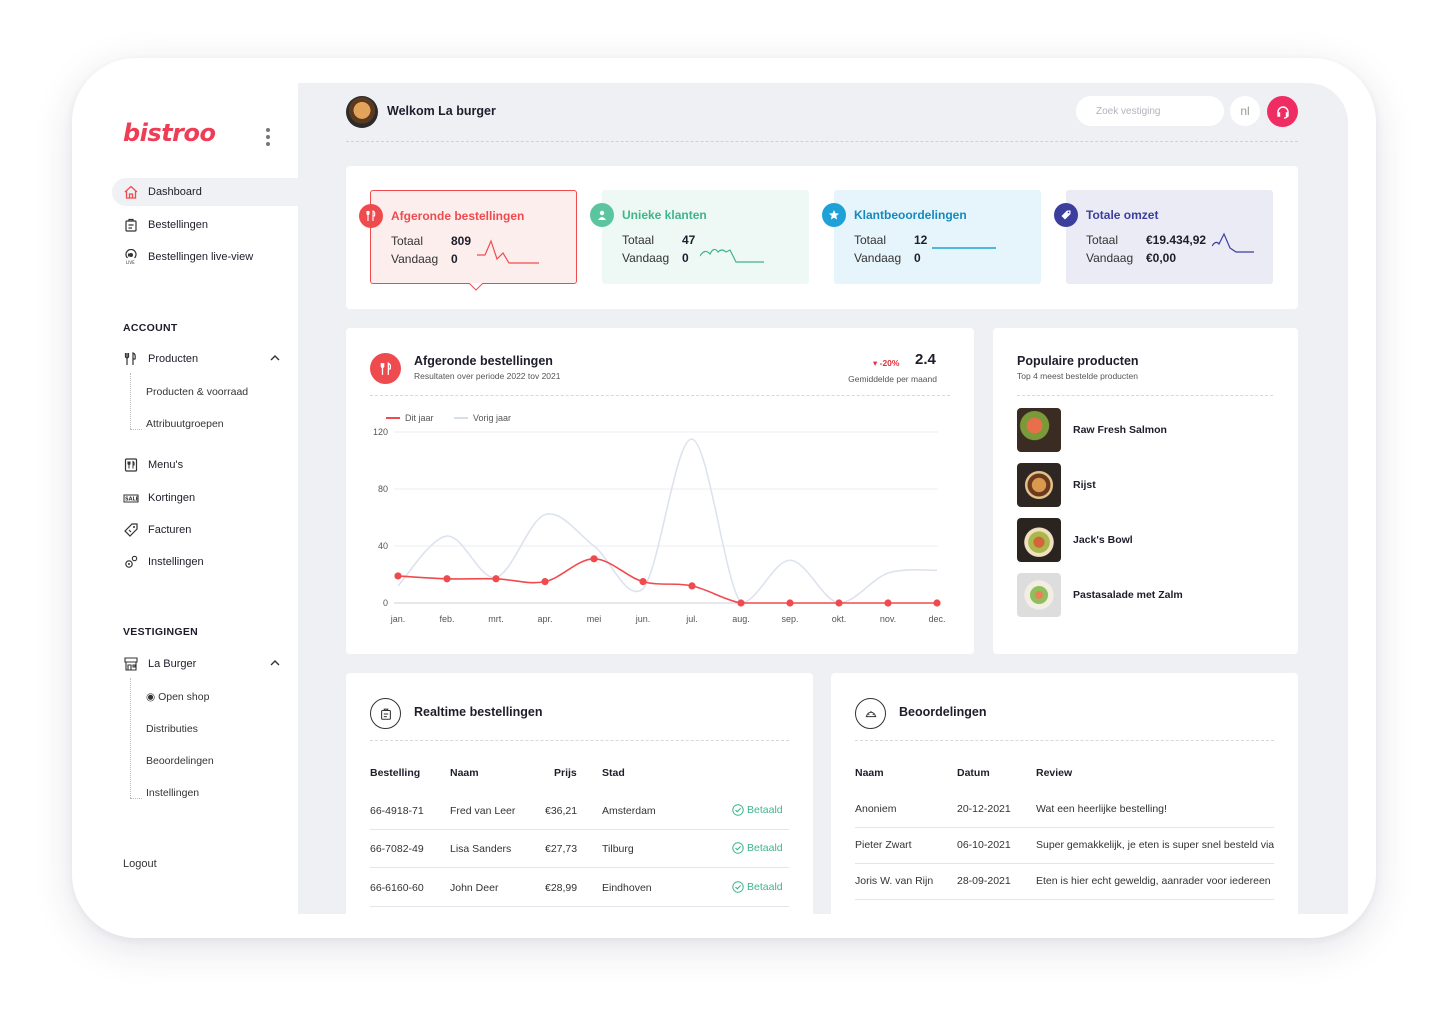 This screenshot has width=1440, height=1010. Describe the element at coordinates (984, 809) in the screenshot. I see `review-date: 20-12-2021` at that location.